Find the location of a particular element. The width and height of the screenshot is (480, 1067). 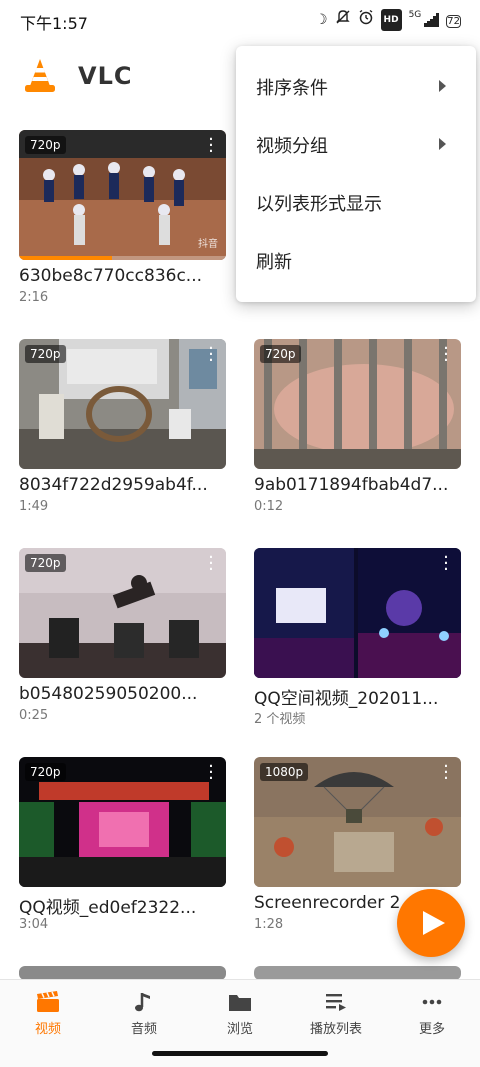

video-duration: 2:16 is located at coordinates (34, 297).